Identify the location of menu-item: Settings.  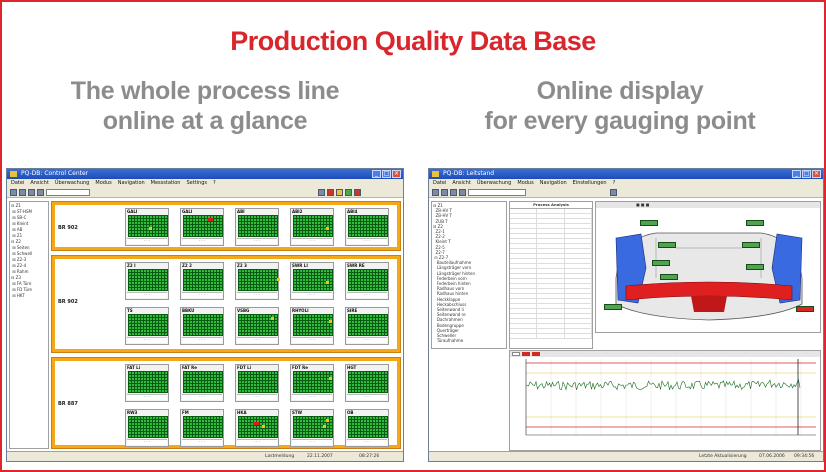
(196, 183).